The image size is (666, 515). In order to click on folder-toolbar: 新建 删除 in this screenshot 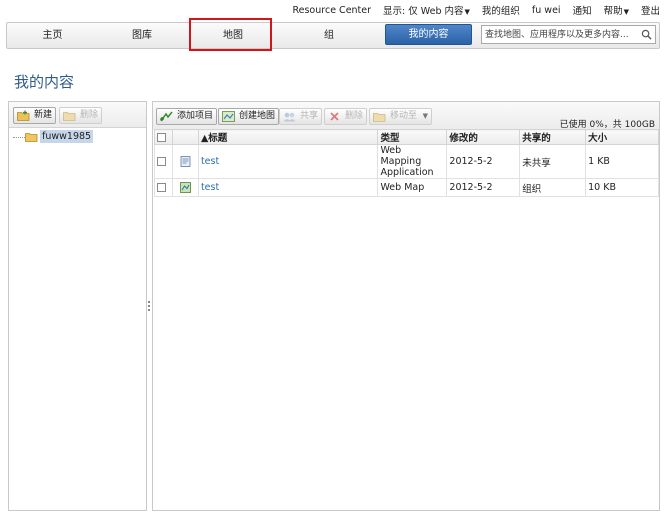, I will do `click(77, 115)`.